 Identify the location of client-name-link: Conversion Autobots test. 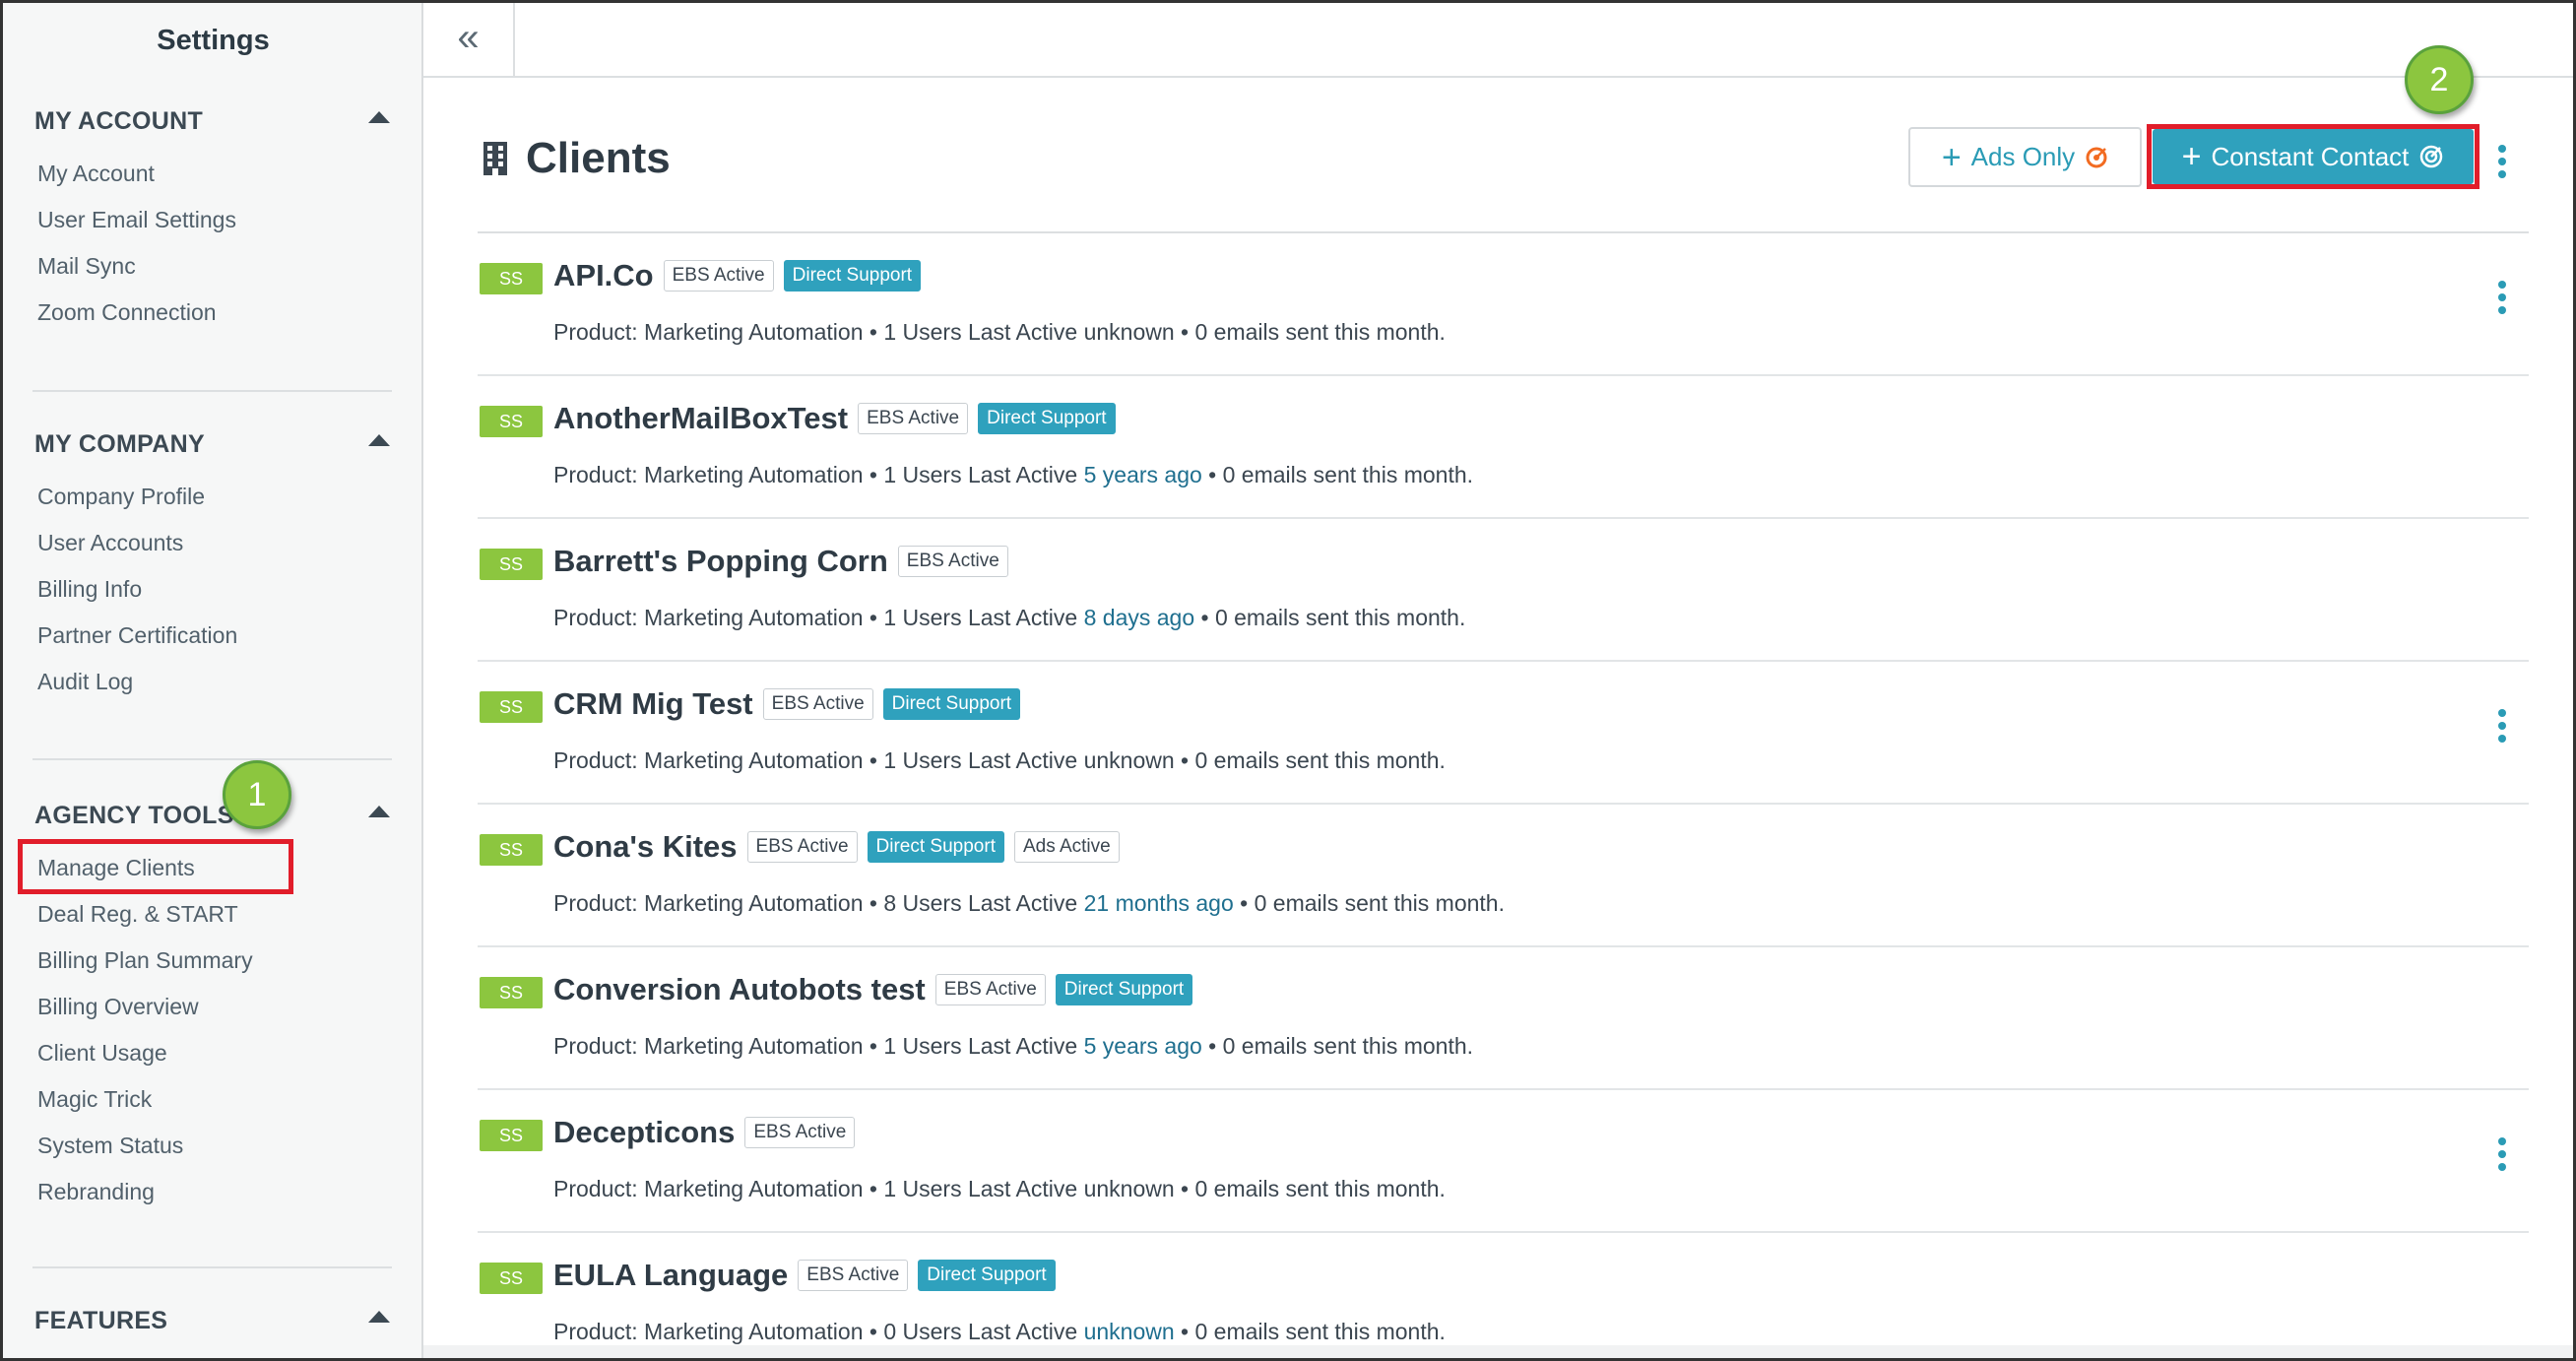
(739, 989).